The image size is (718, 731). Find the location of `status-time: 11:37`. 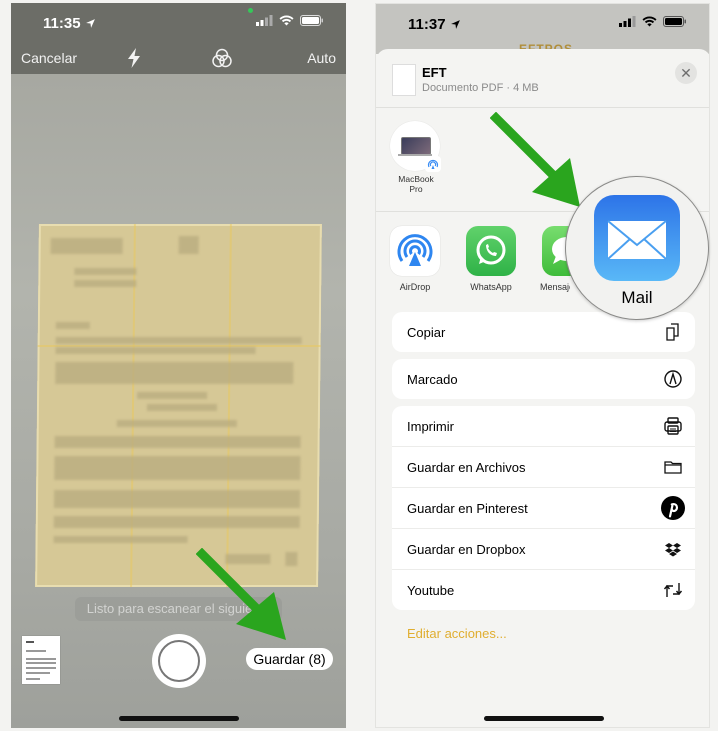

status-time: 11:37 is located at coordinates (434, 25).